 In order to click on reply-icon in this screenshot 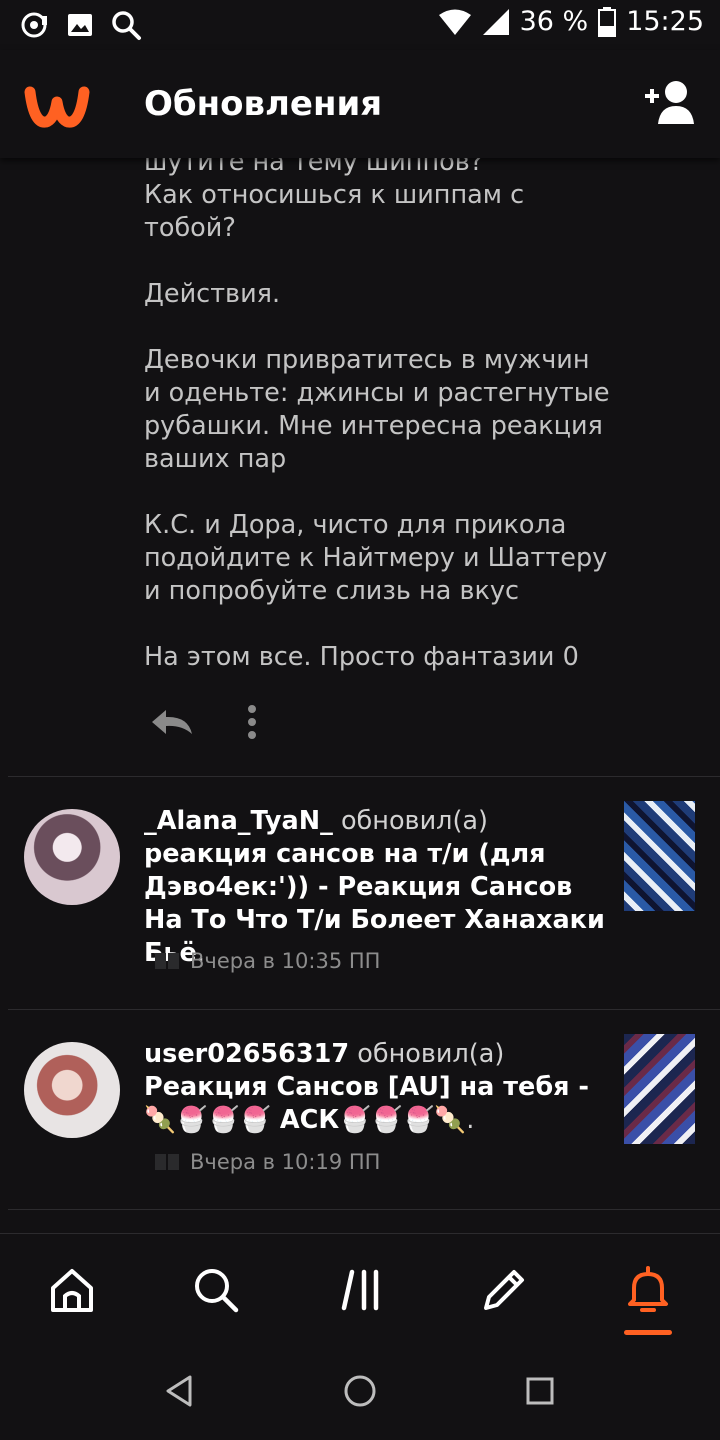, I will do `click(172, 722)`.